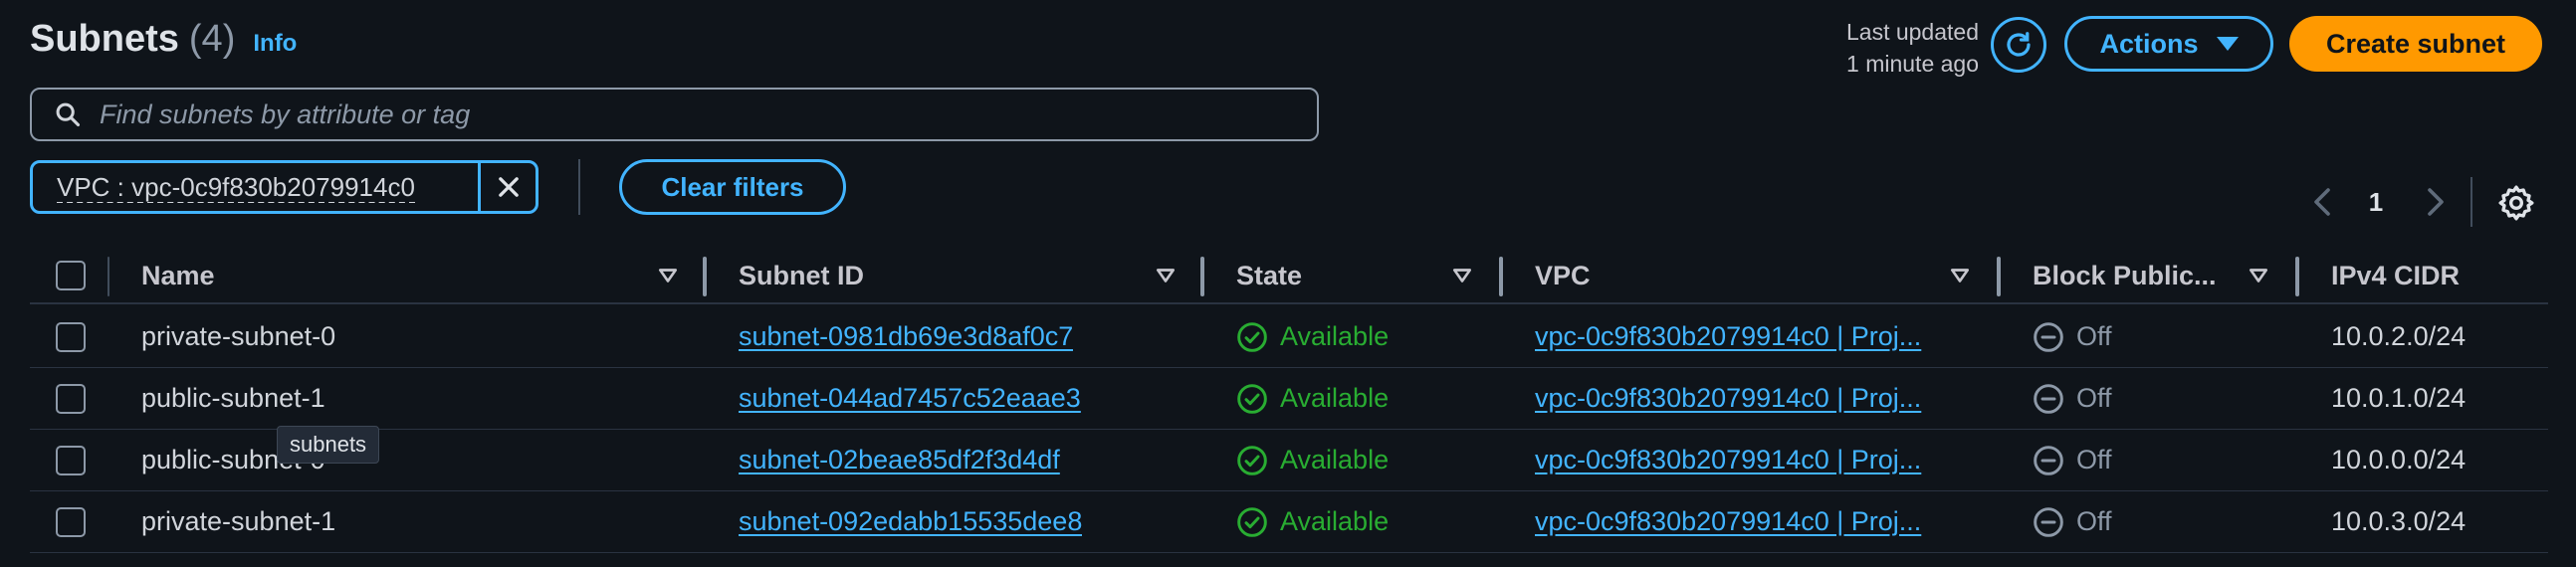 The width and height of the screenshot is (2576, 567). I want to click on actions-label: Actions, so click(2149, 44).